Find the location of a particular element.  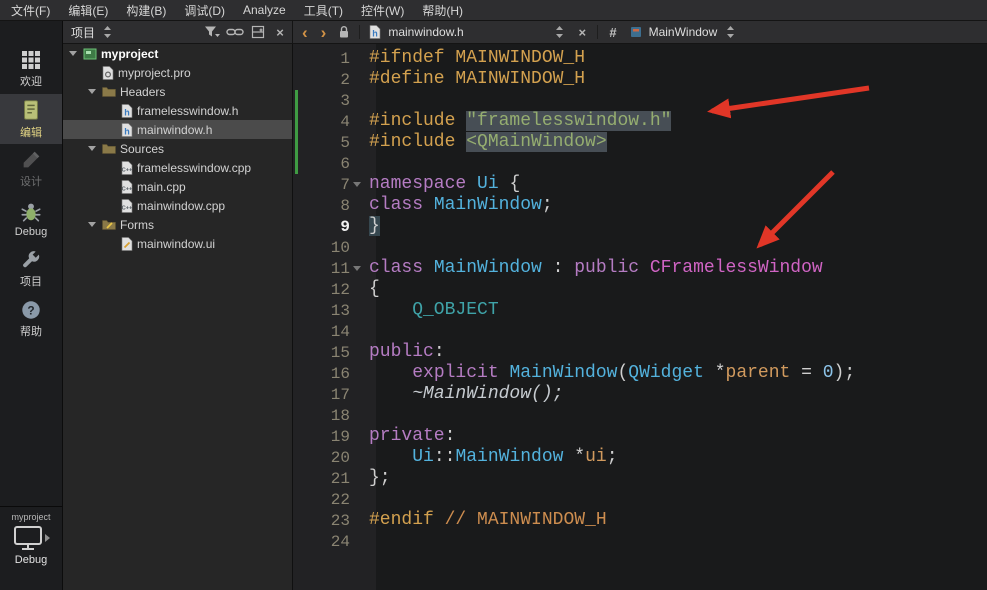

gutter-cell: 5 is located at coordinates (328, 142).